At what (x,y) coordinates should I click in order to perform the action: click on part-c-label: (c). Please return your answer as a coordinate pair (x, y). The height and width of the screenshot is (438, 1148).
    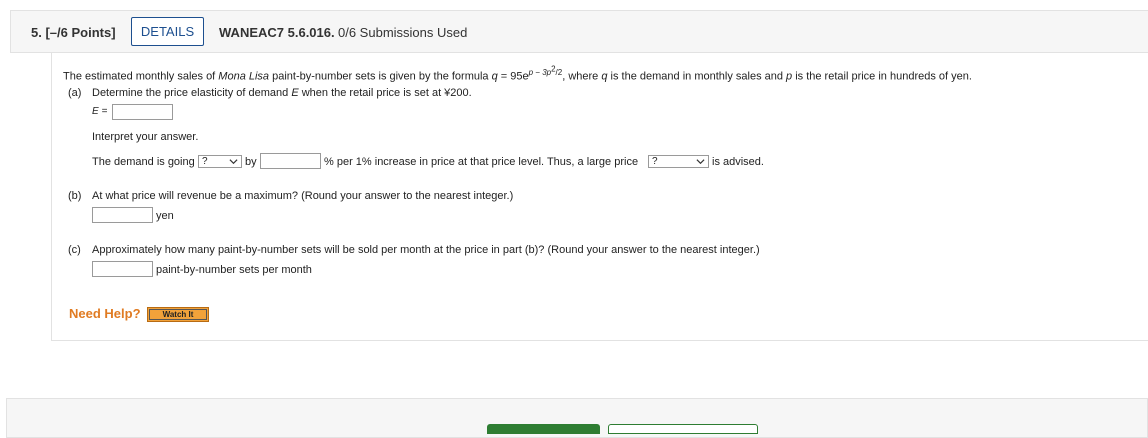
    Looking at the image, I should click on (74, 250).